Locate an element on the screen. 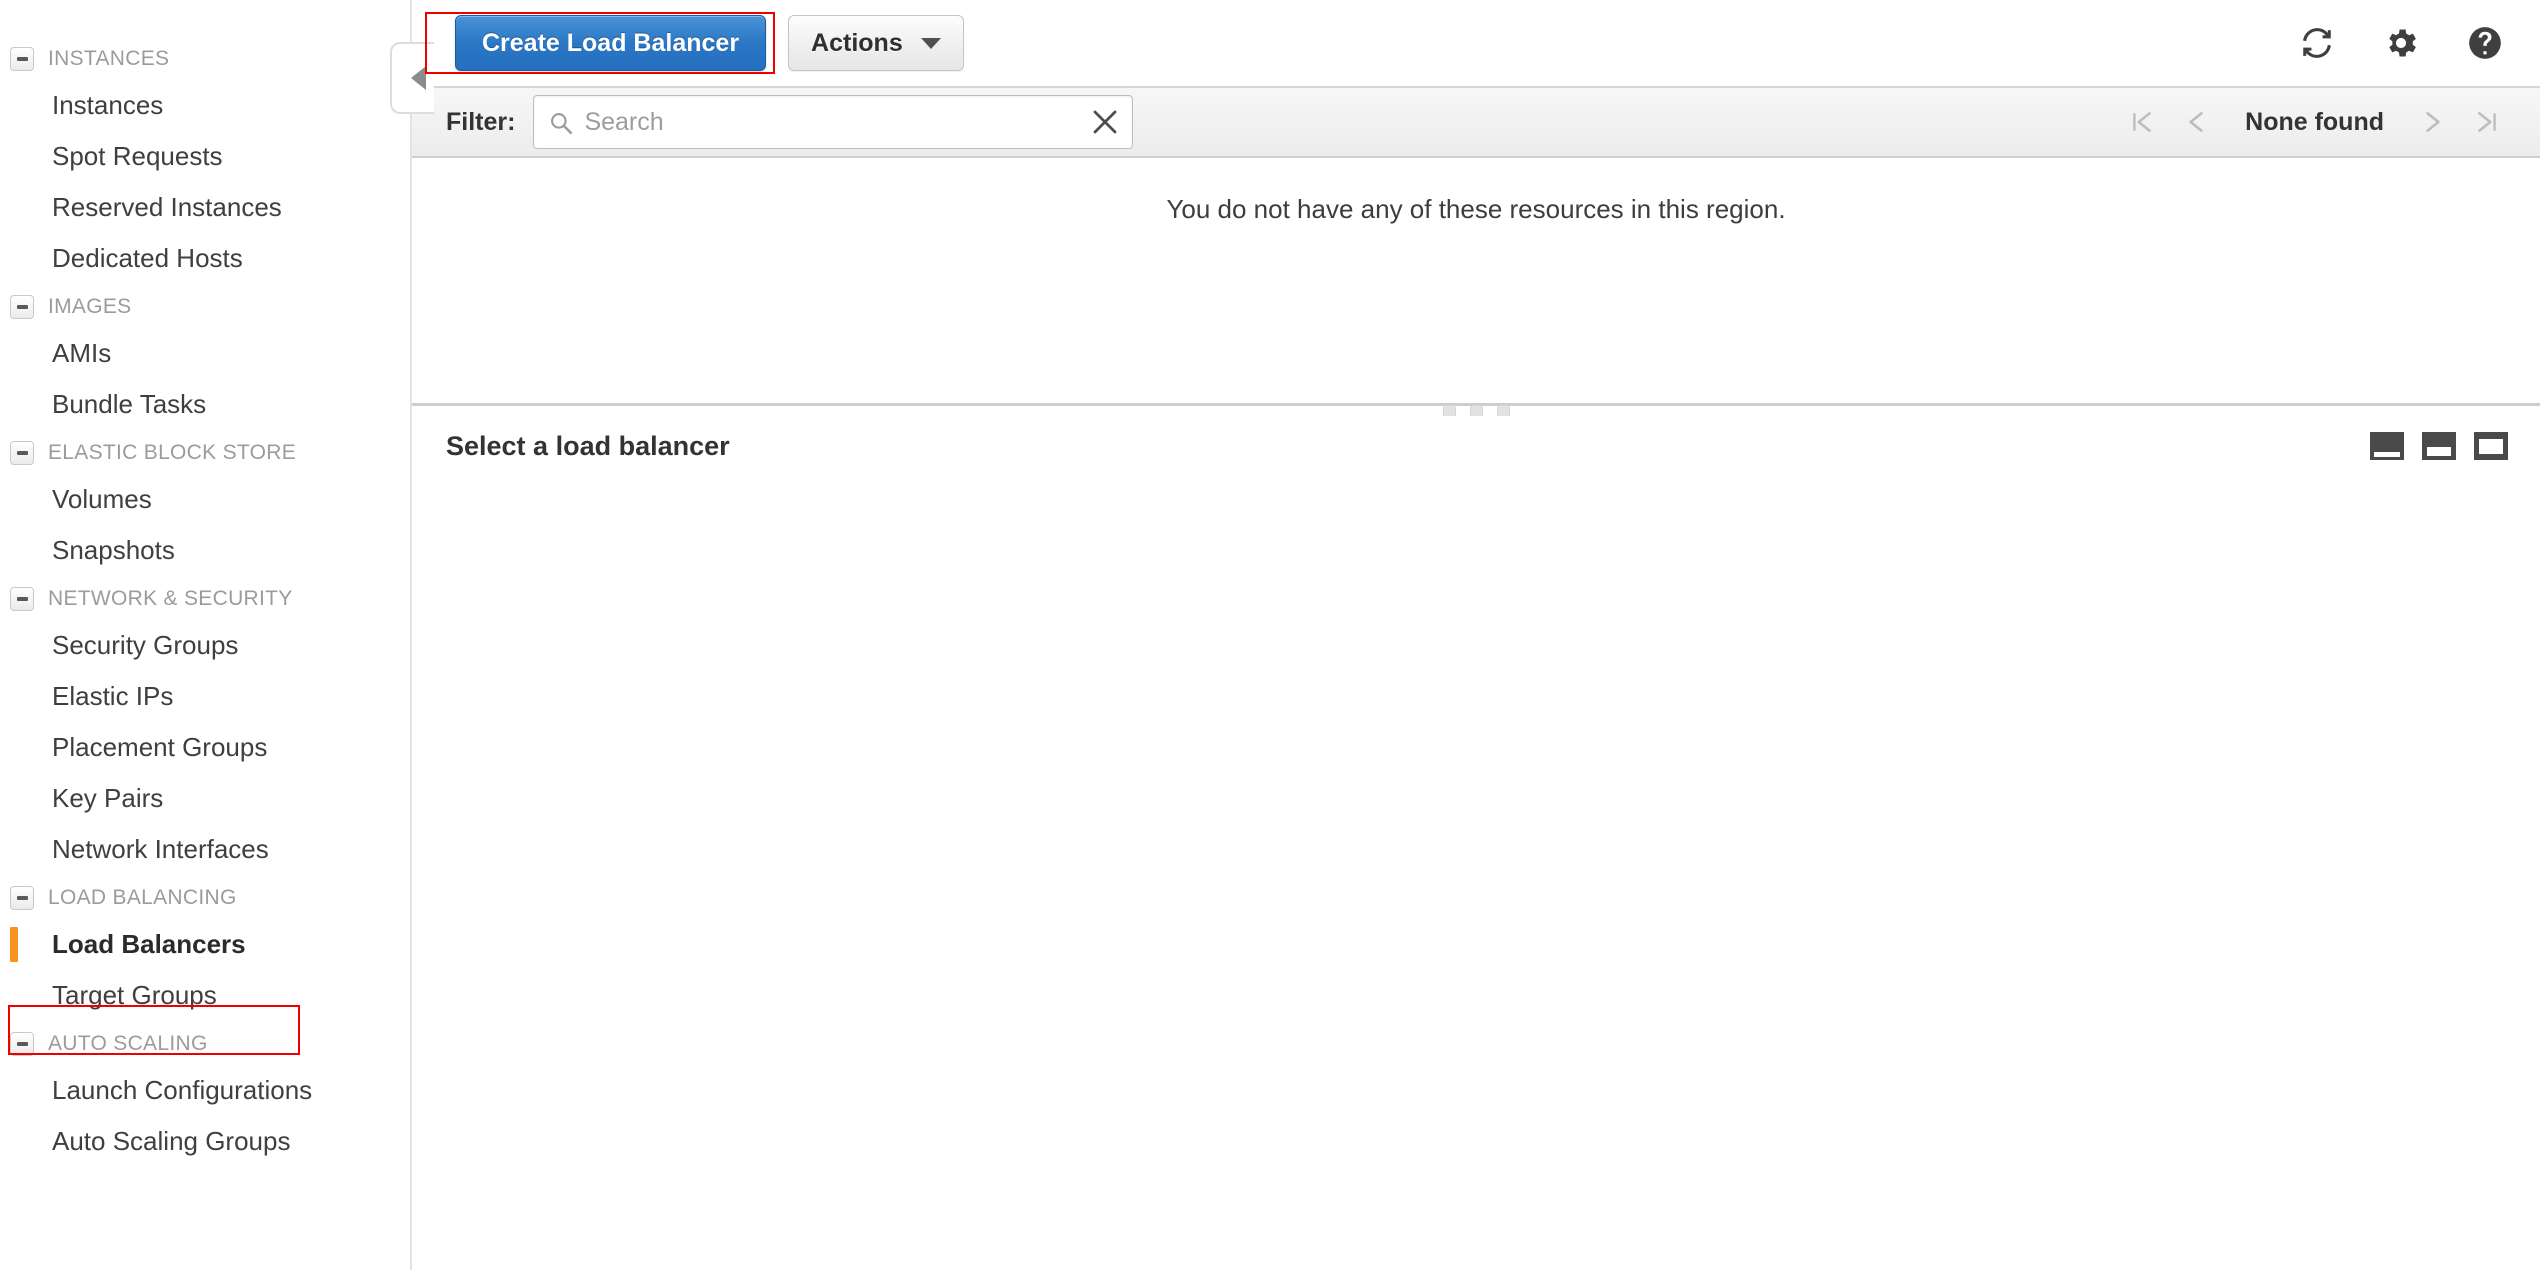 The image size is (2540, 1270). active-indicator is located at coordinates (14, 944).